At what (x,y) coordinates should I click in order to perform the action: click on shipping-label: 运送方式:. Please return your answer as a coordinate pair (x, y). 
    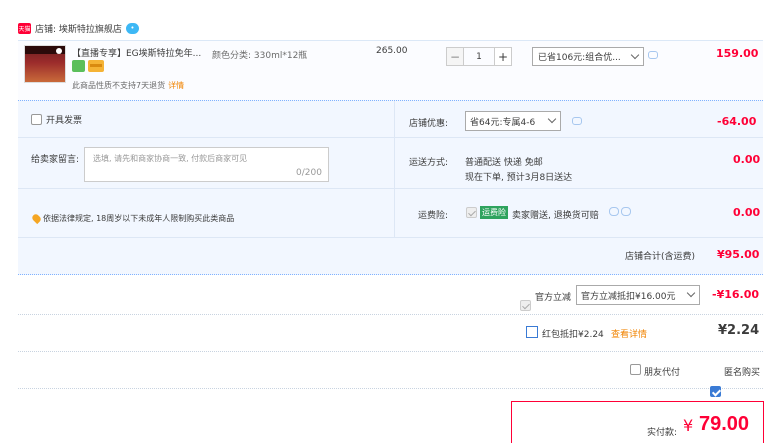
    Looking at the image, I should click on (429, 163).